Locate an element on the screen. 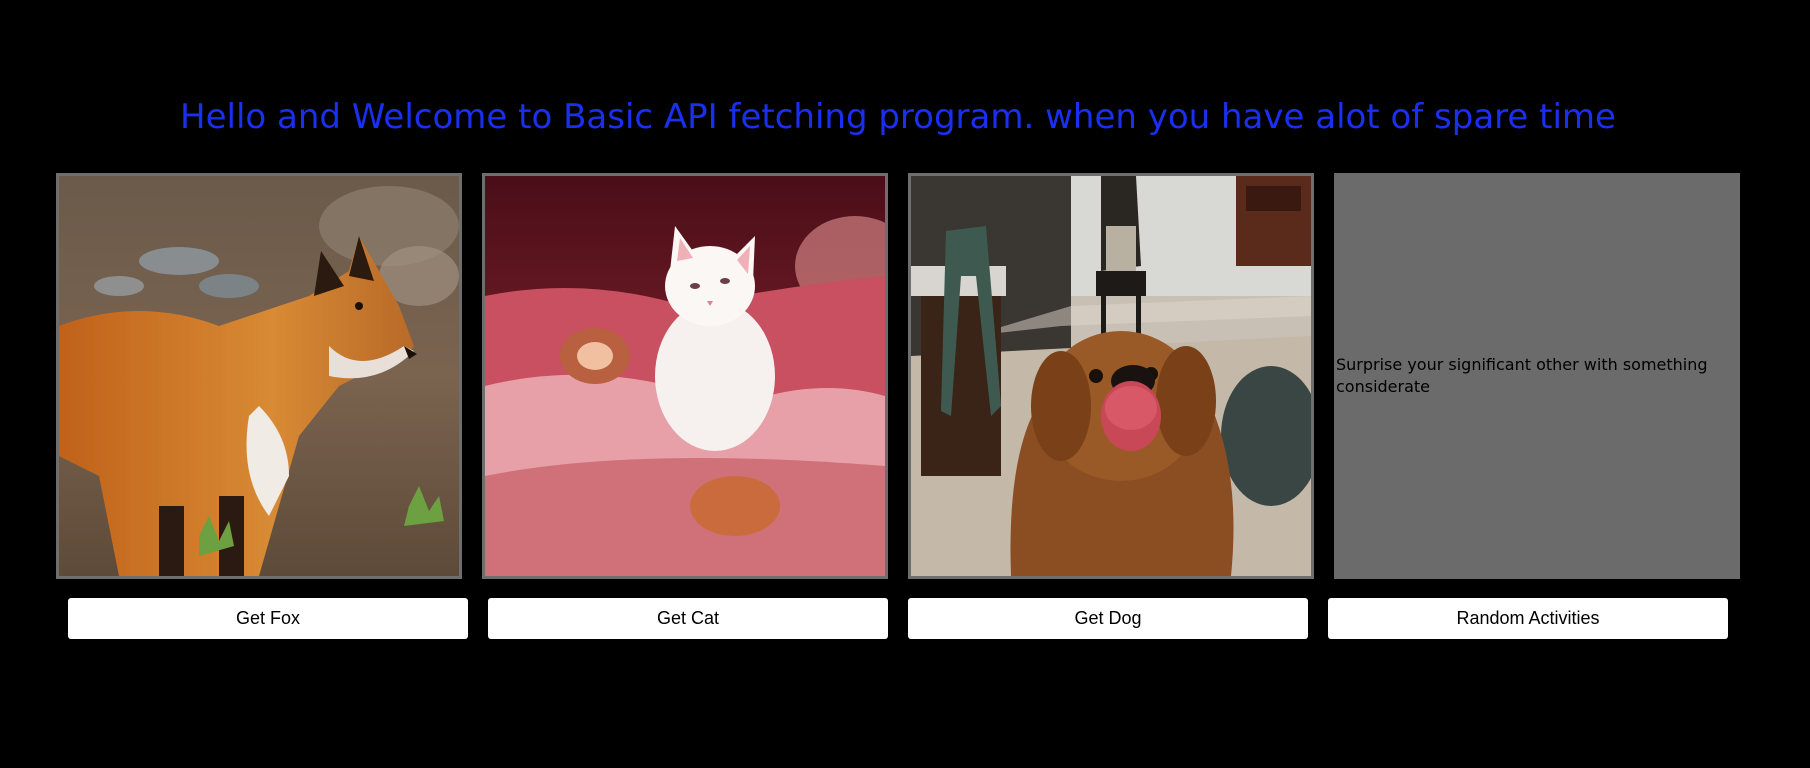 The width and height of the screenshot is (1810, 768). get-fox-button: Get Fox is located at coordinates (268, 618).